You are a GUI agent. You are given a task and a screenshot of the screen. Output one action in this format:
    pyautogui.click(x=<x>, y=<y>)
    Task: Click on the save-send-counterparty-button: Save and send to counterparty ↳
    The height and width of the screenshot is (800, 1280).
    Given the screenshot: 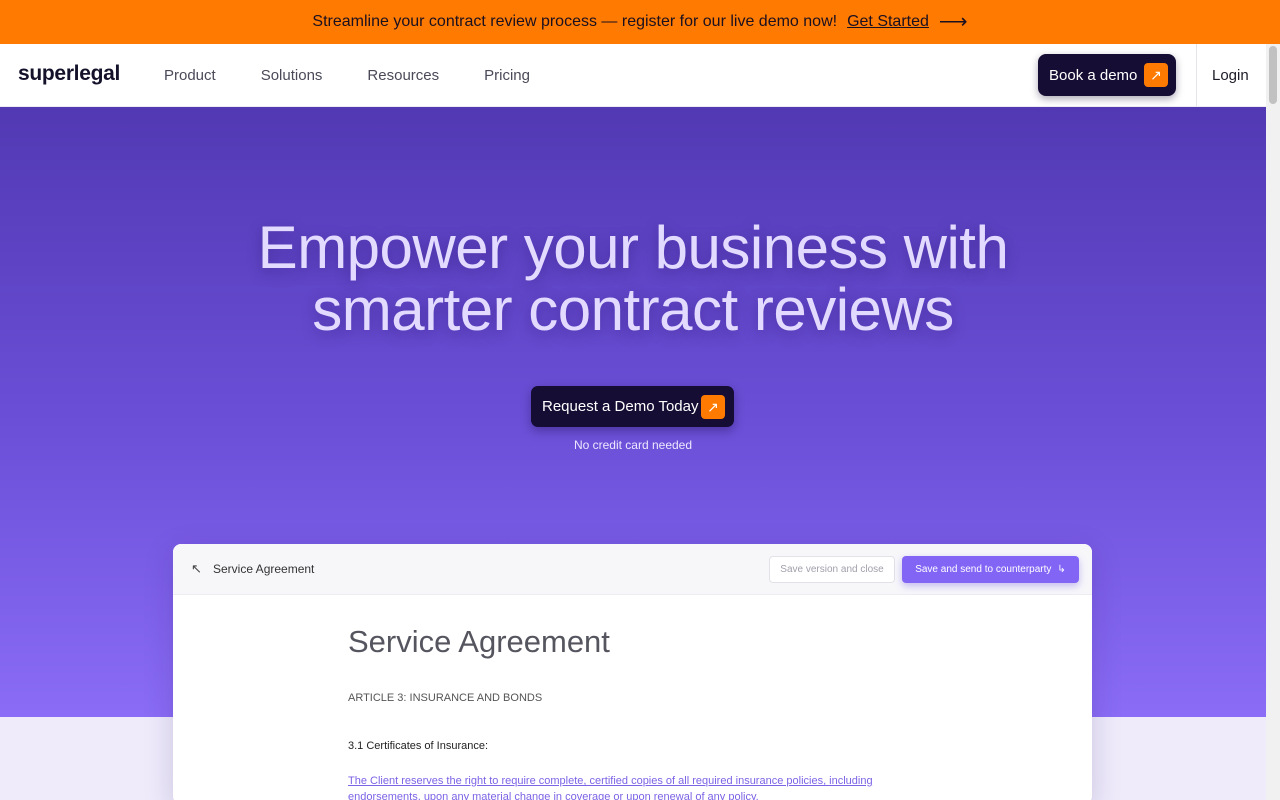 What is the action you would take?
    pyautogui.click(x=990, y=569)
    